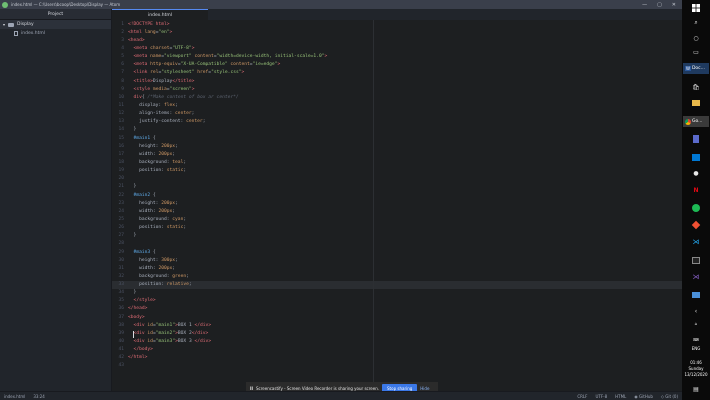  Describe the element at coordinates (159, 81) in the screenshot. I see `code-text: <title>Display</title>` at that location.